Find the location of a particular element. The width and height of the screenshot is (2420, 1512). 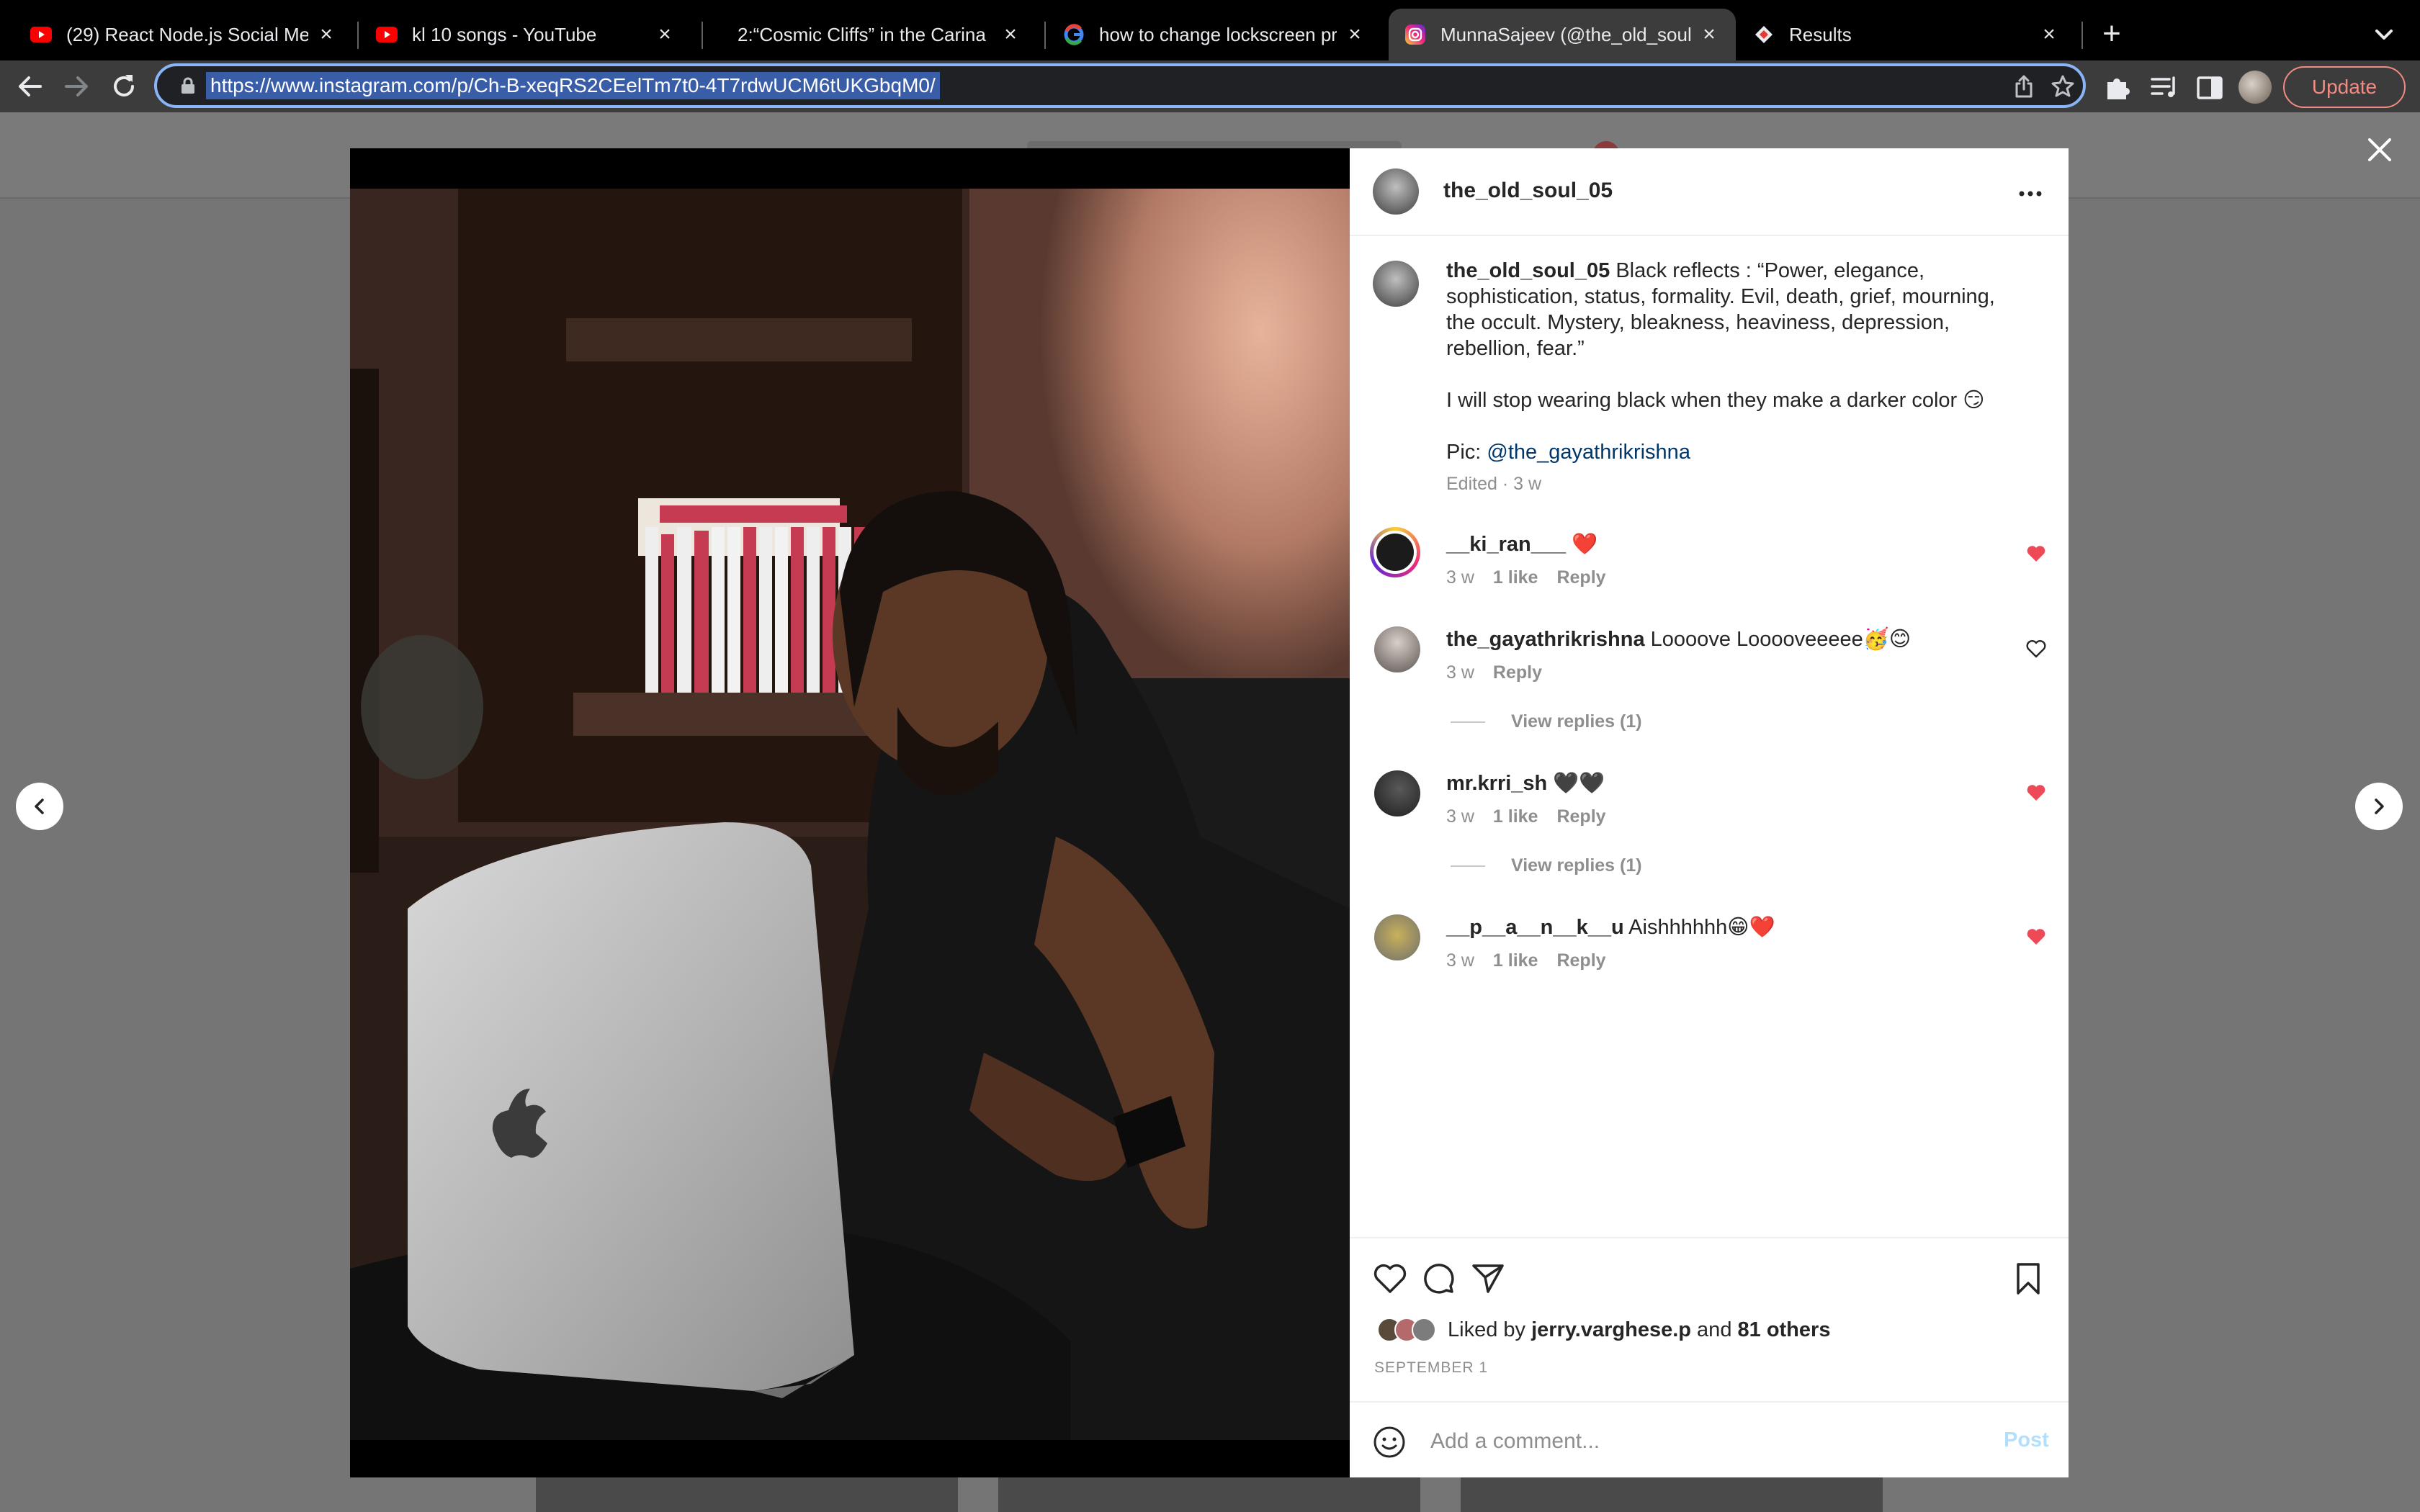

next-post-button is located at coordinates (2379, 806).